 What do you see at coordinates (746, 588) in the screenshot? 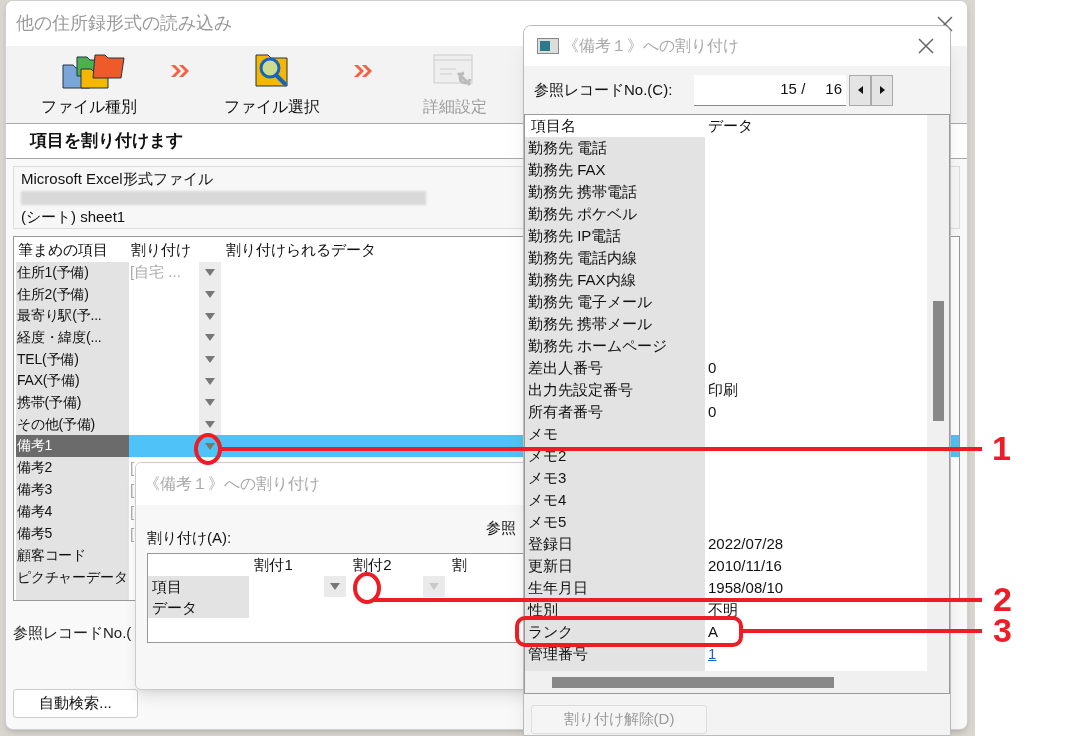
I see `value-cell-text: 1958/08/10` at bounding box center [746, 588].